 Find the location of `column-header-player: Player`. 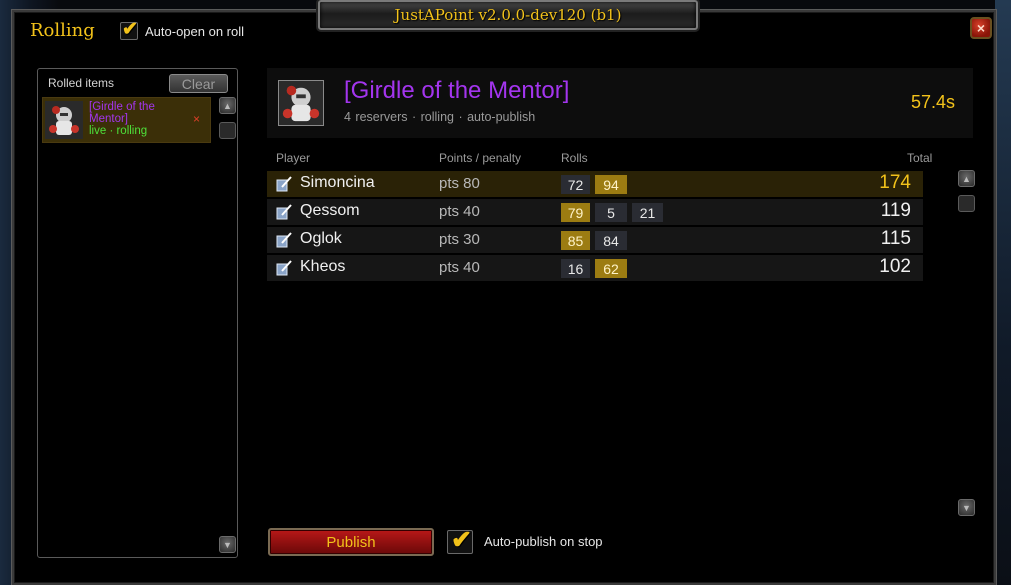

column-header-player: Player is located at coordinates (293, 158).